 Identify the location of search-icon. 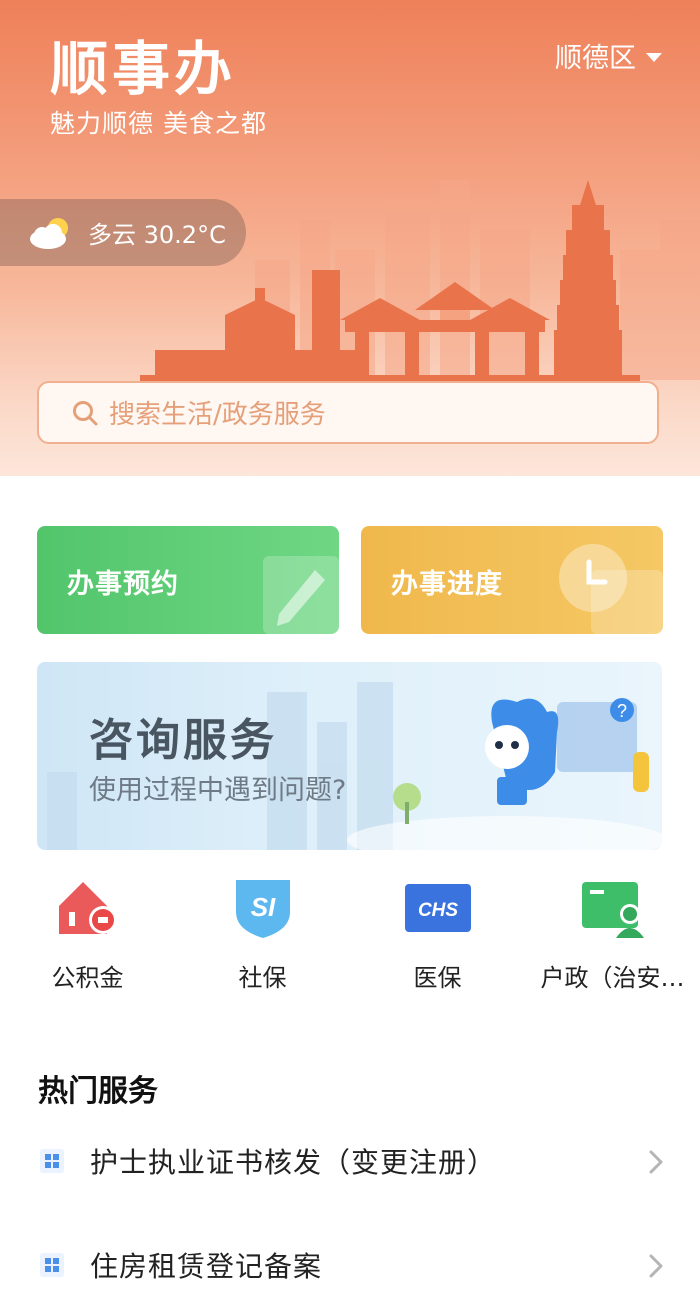
(85, 412).